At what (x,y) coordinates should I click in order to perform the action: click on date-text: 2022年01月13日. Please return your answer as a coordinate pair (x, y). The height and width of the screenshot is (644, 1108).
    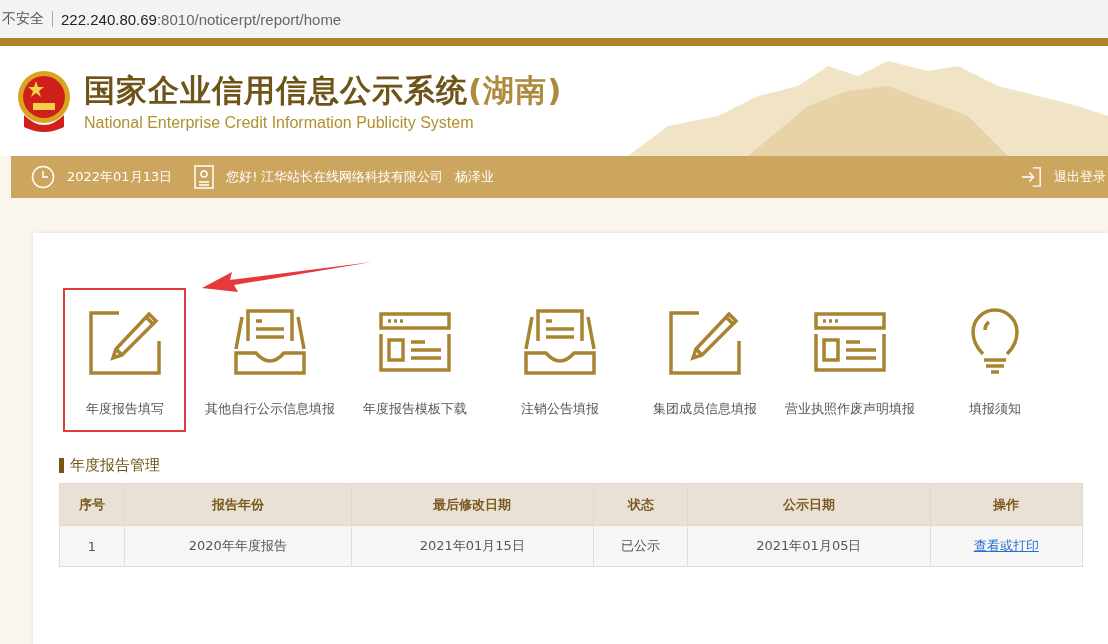
    Looking at the image, I should click on (120, 177).